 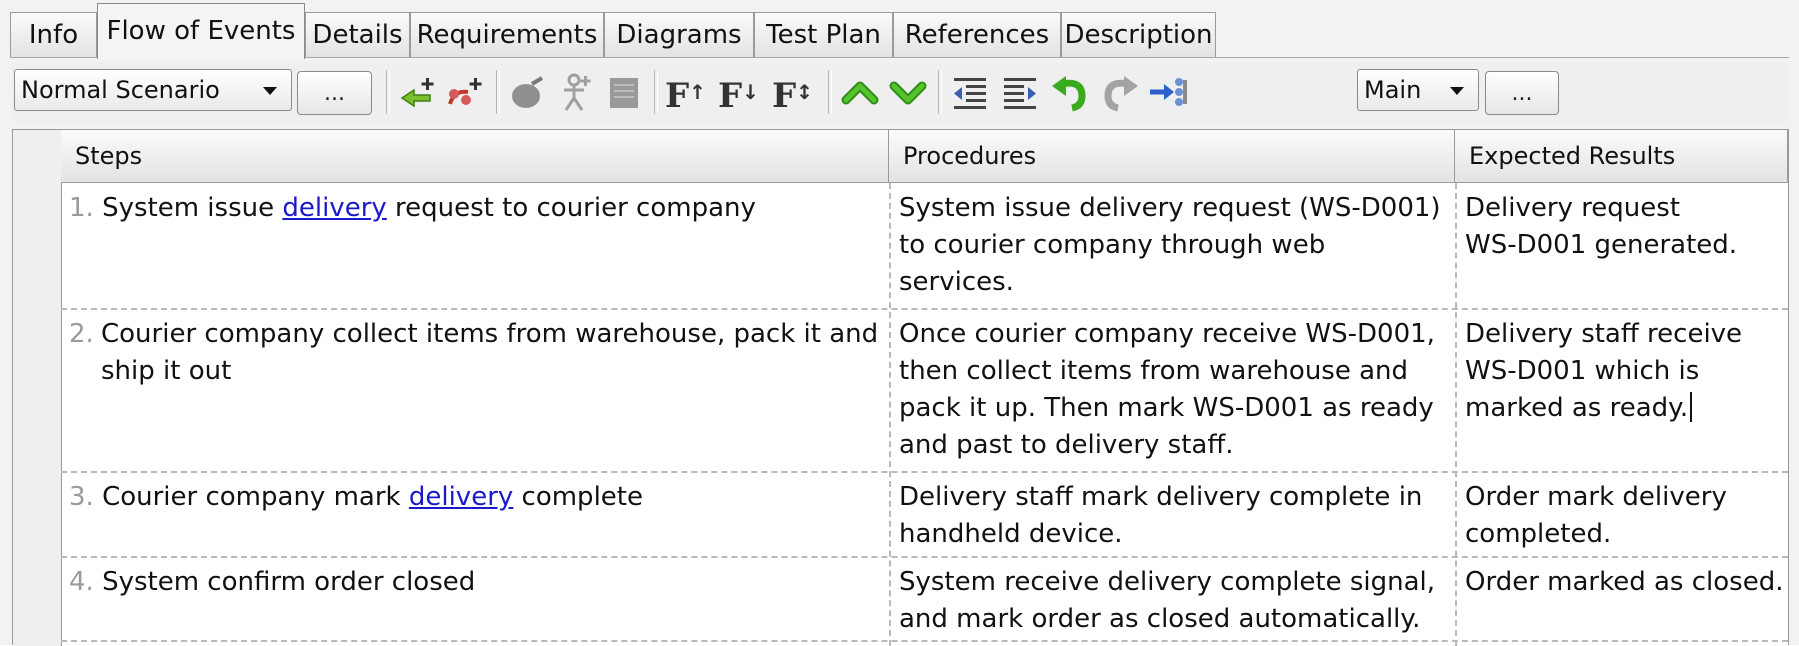 I want to click on tab-references: References, so click(x=977, y=34).